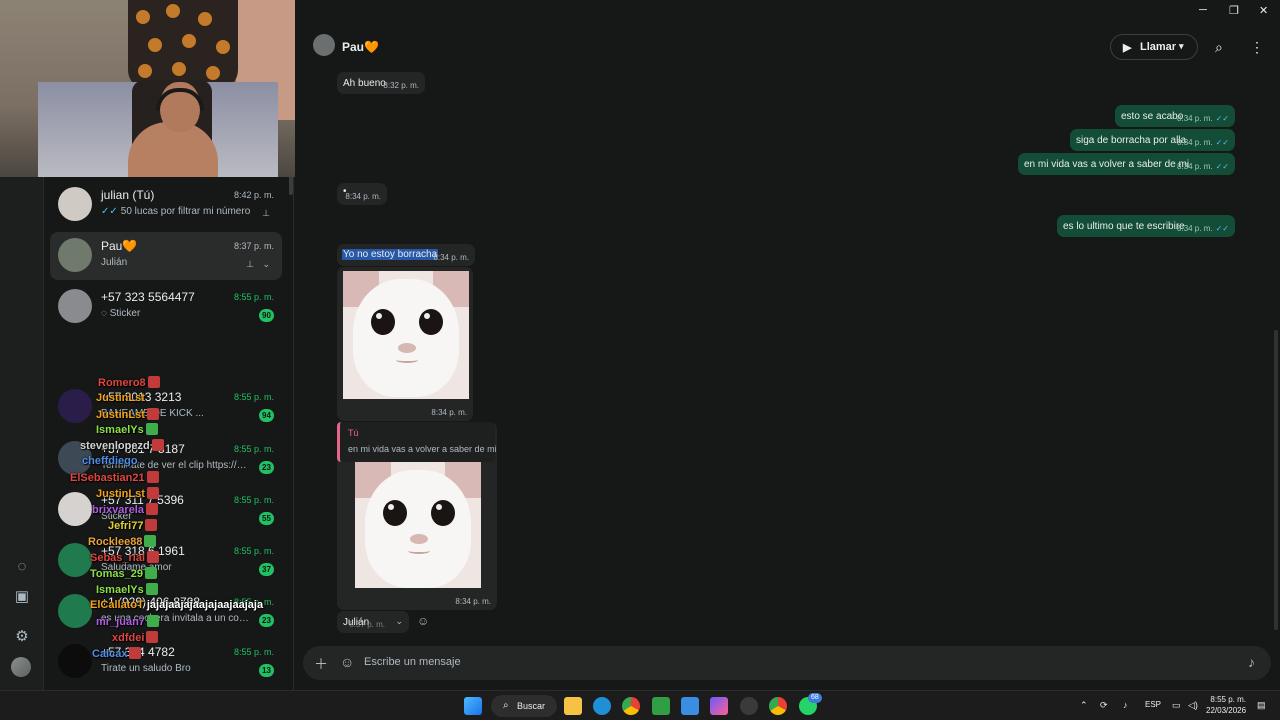 Image resolution: width=1280 pixels, height=720 pixels. What do you see at coordinates (406, 335) in the screenshot?
I see `cat-sticker-image` at bounding box center [406, 335].